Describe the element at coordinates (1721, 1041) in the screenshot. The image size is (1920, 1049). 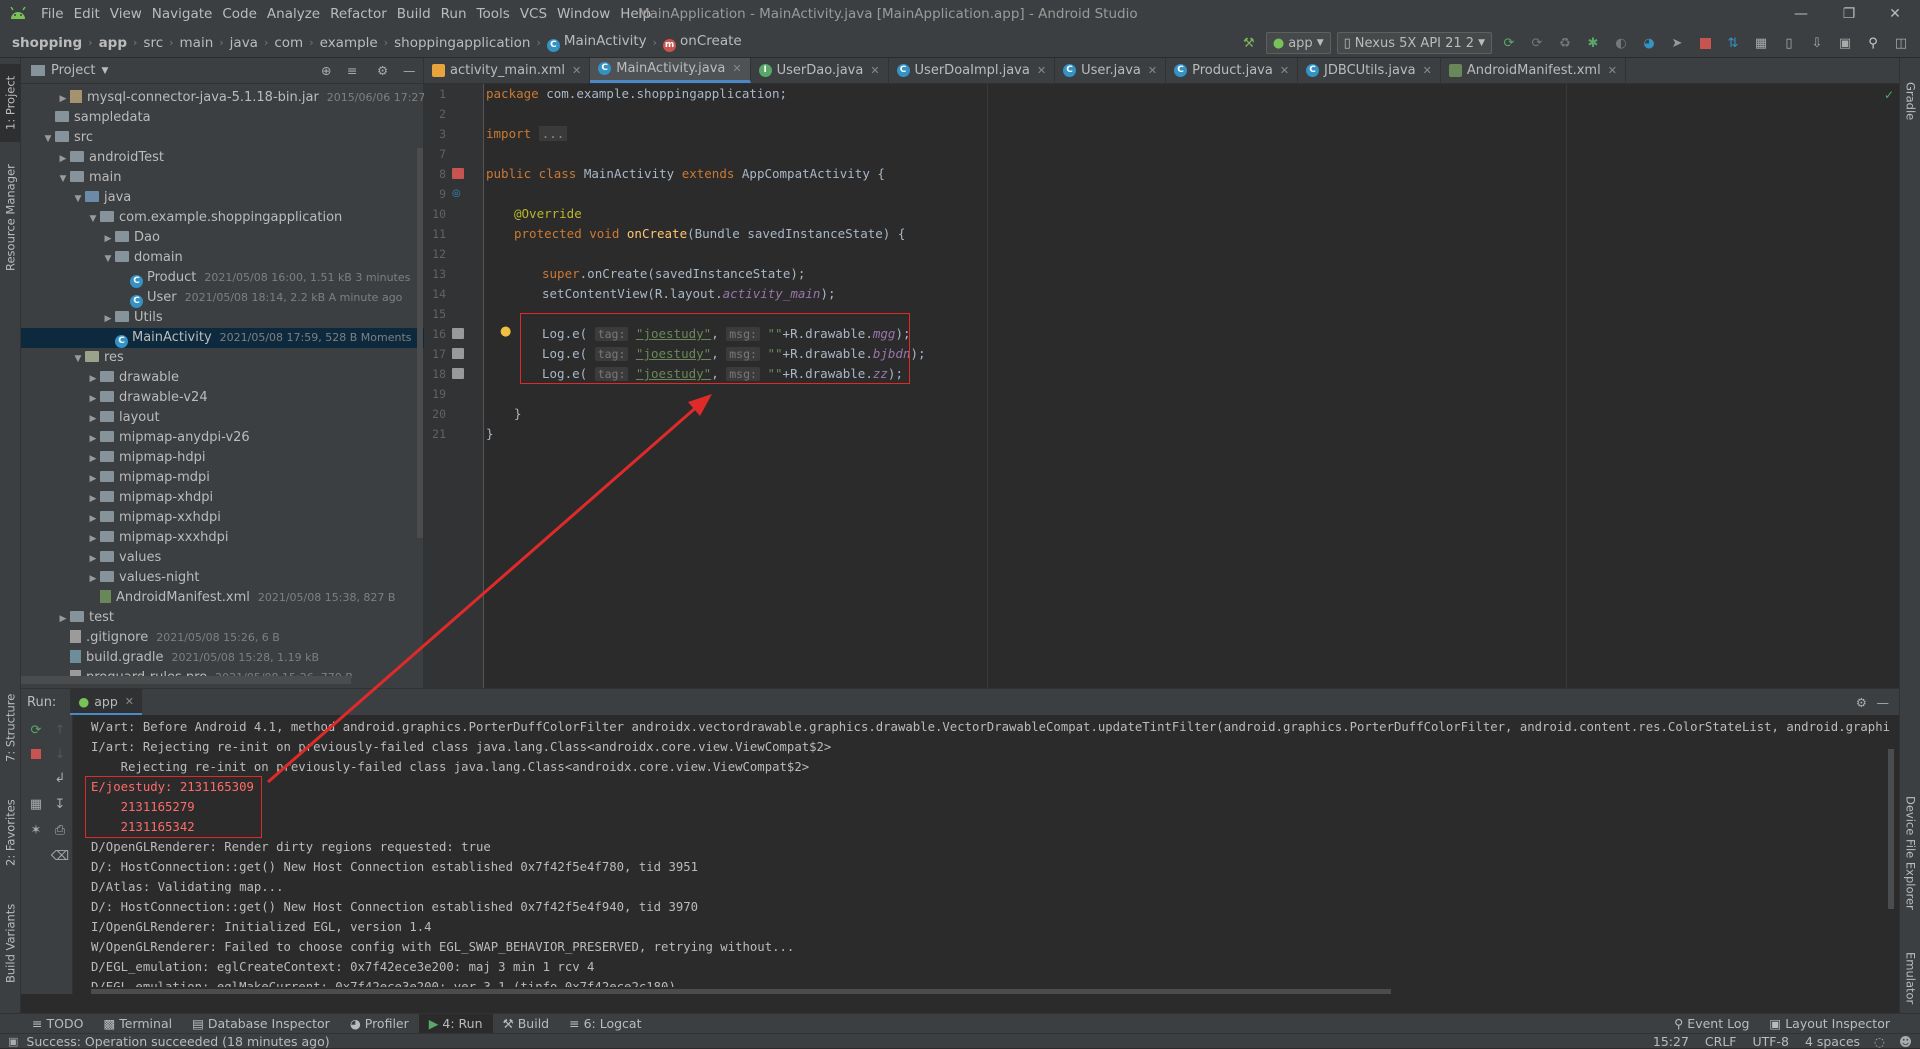
I see `line-separator: CRLF` at that location.